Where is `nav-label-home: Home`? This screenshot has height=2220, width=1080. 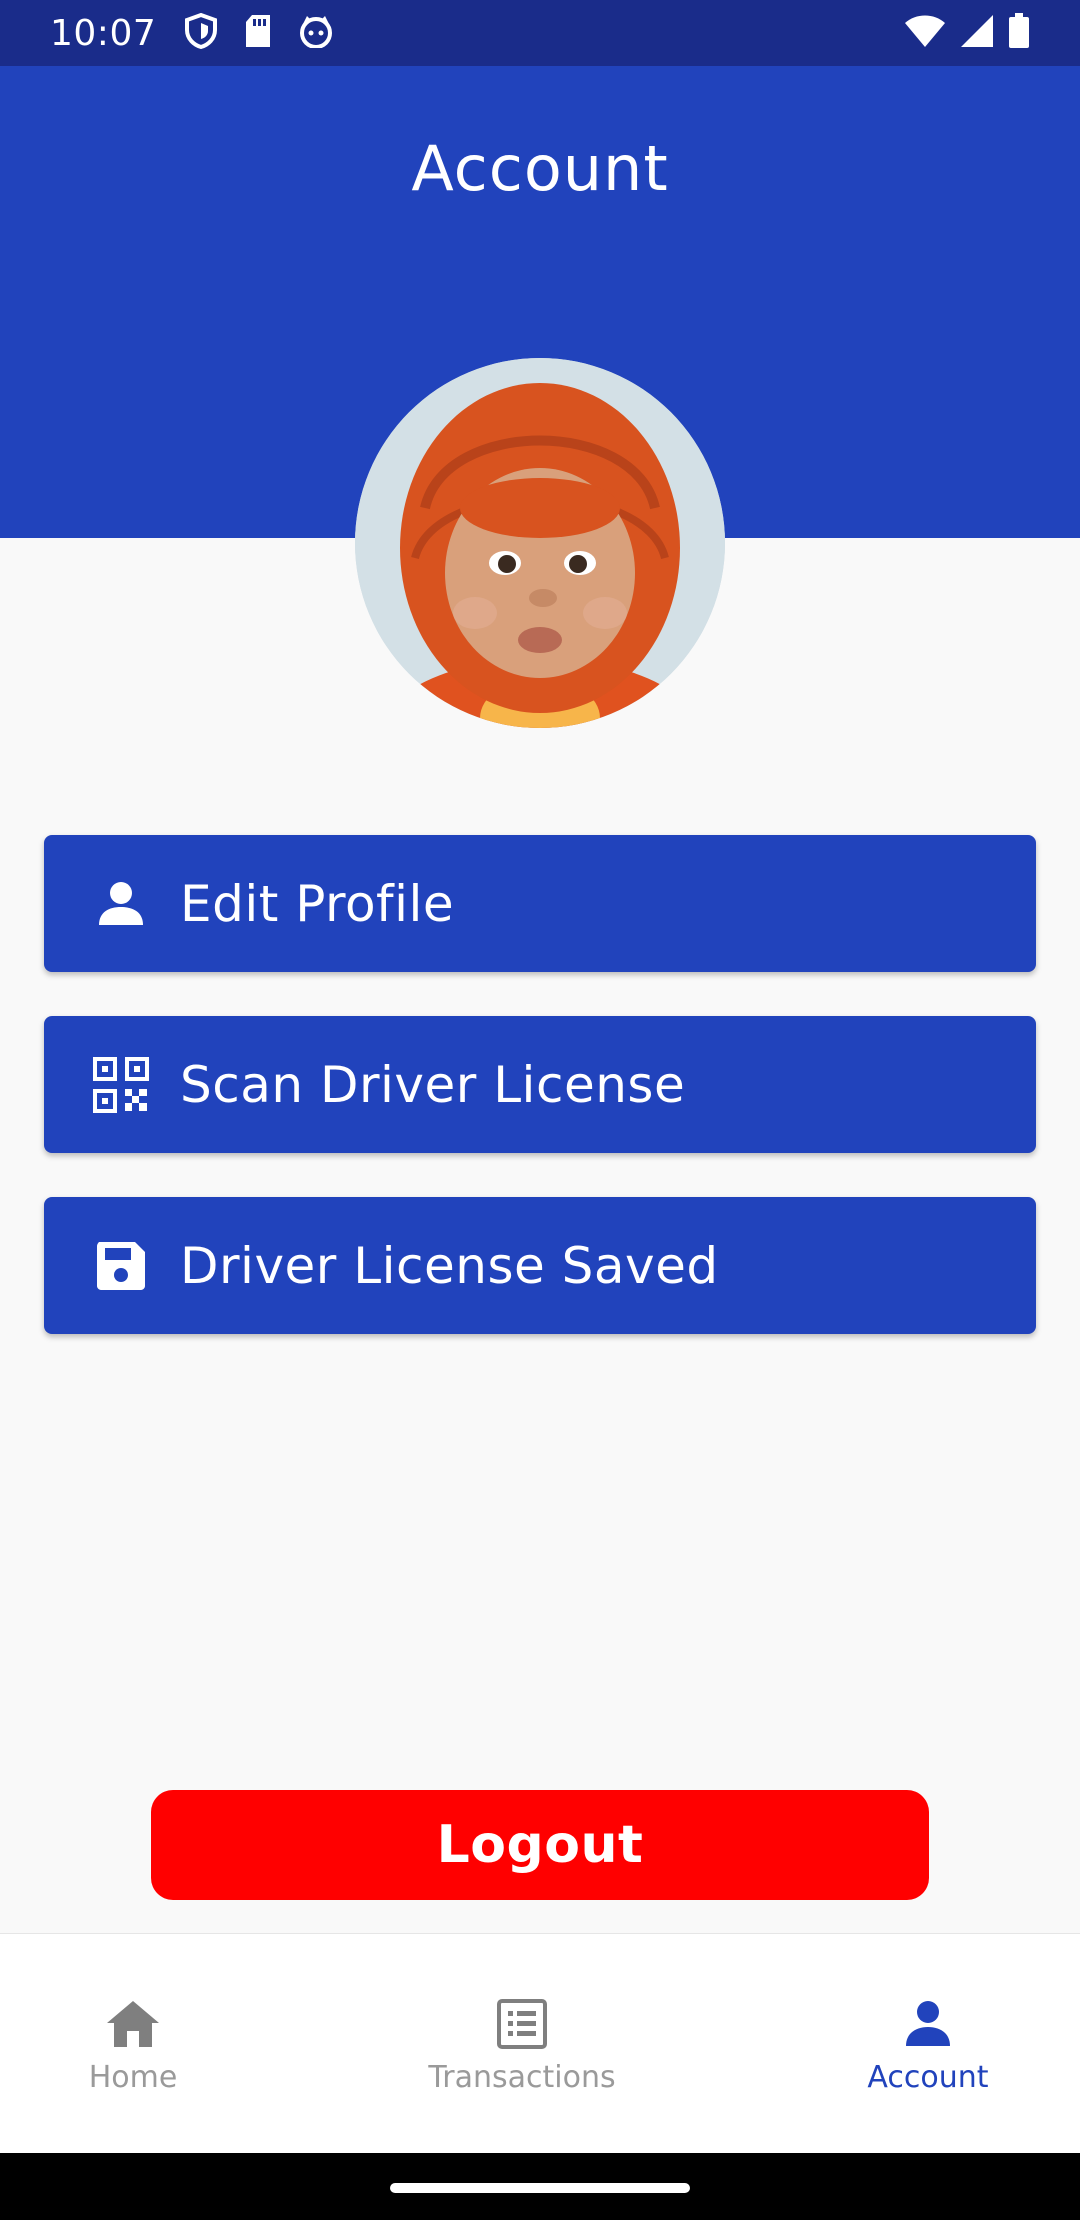
nav-label-home: Home is located at coordinates (133, 2077).